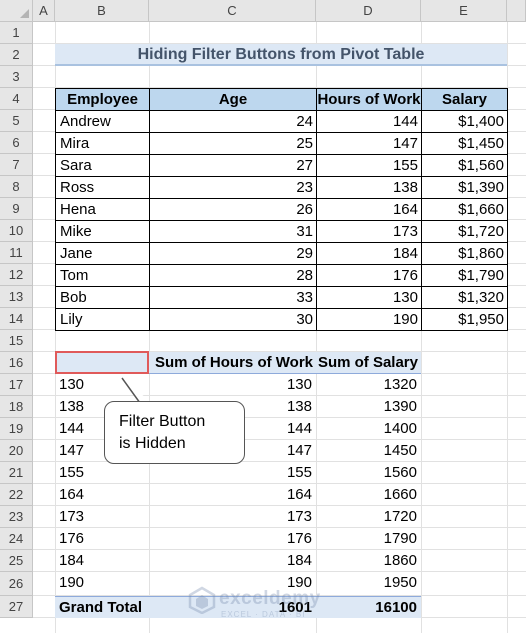 The height and width of the screenshot is (633, 526). Describe the element at coordinates (369, 253) in the screenshot. I see `table-cell: 184` at that location.